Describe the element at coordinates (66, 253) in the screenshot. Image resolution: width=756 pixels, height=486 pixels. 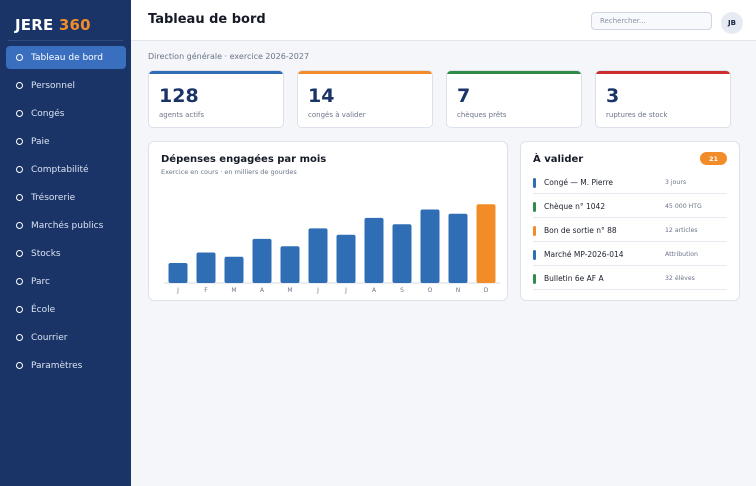
I see `sidebar-item-7: Stocks` at that location.